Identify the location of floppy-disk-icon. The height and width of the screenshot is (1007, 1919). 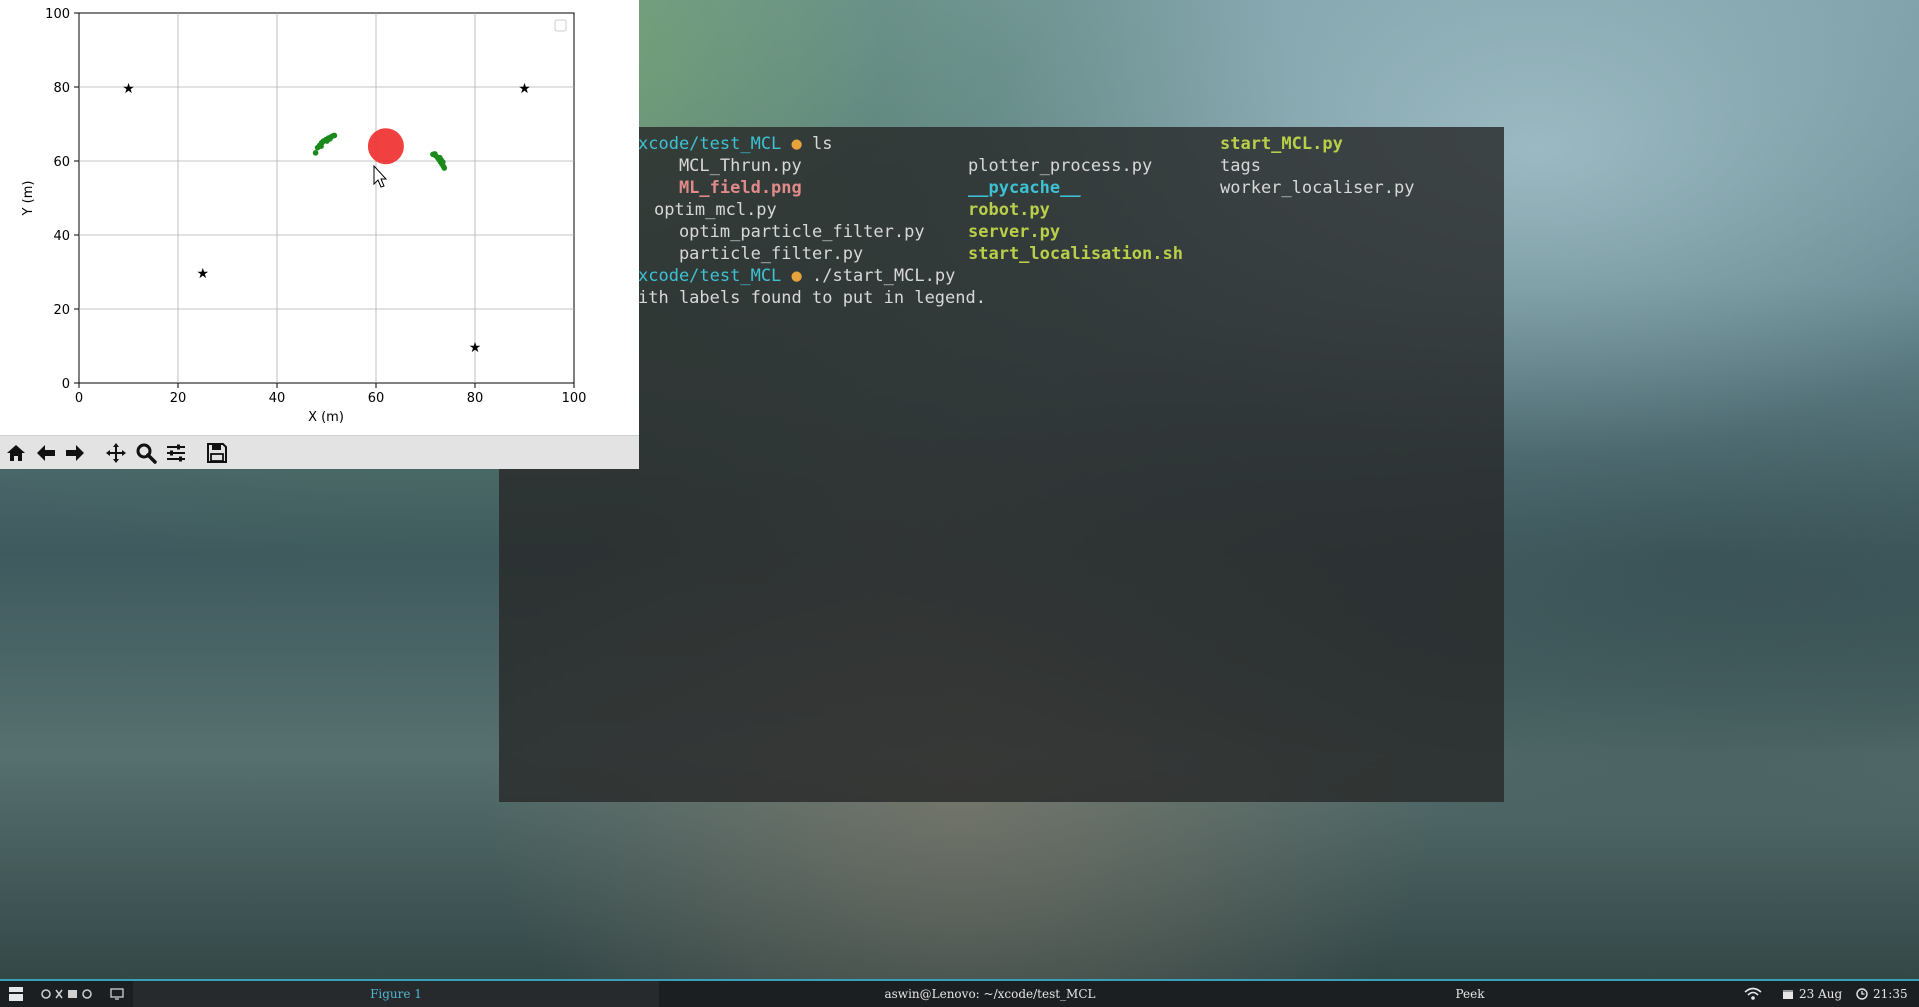
(217, 453).